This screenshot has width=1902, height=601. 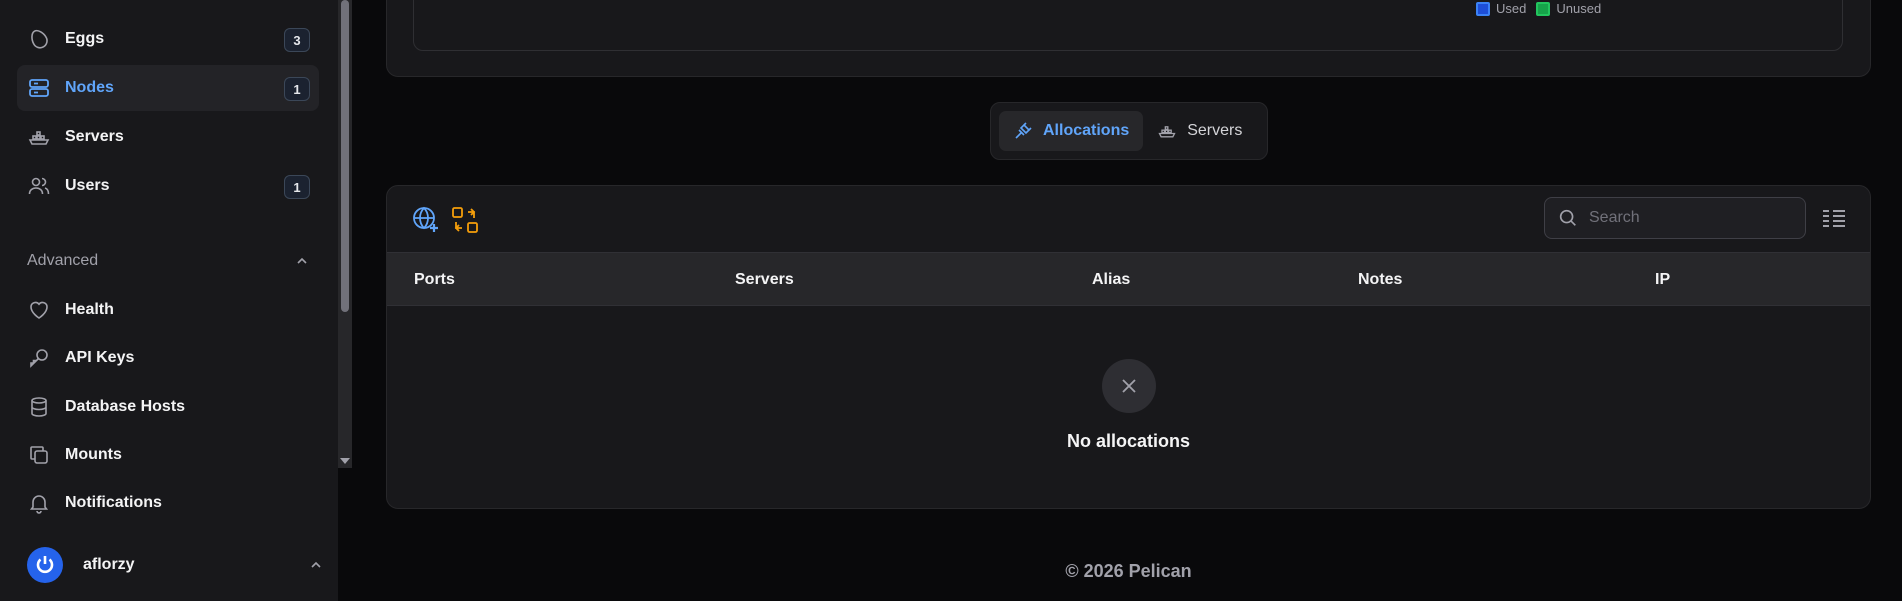 I want to click on legend-label: Used, so click(x=1511, y=8).